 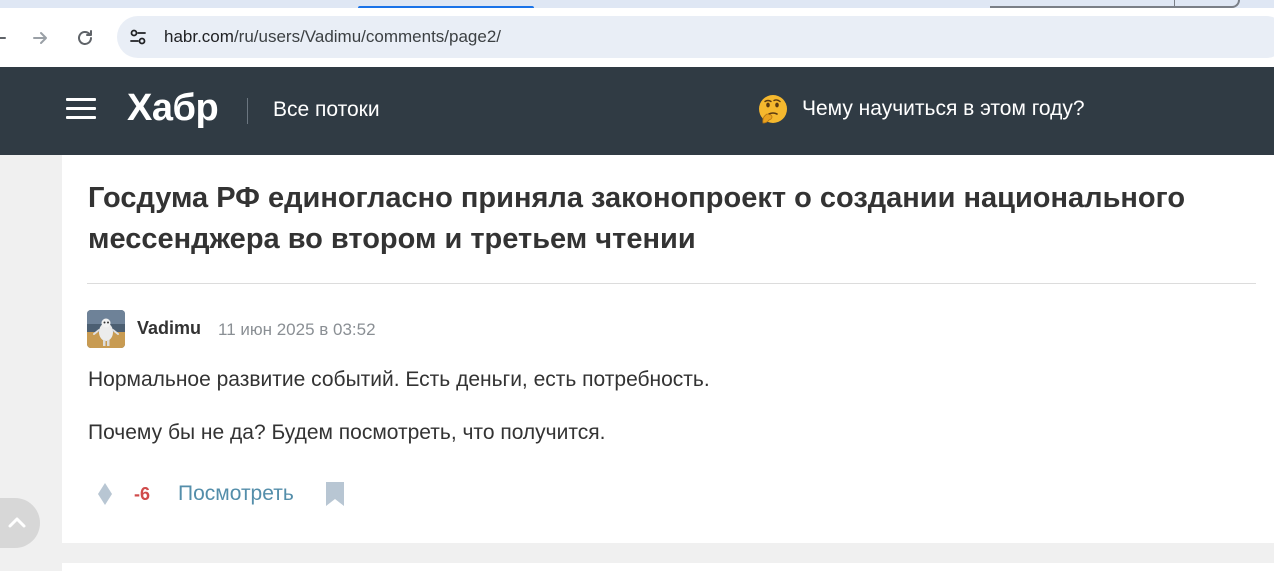 I want to click on arrow-left-icon, so click(x=3, y=38).